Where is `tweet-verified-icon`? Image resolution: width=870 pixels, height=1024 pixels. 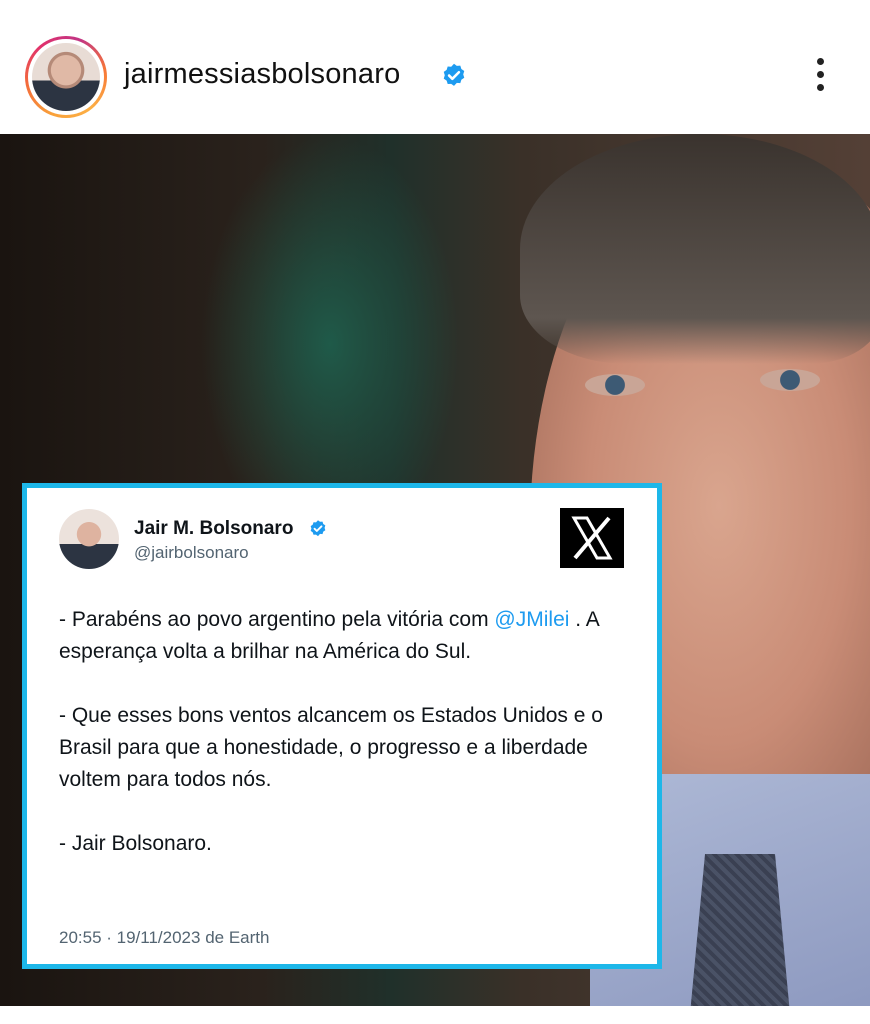 tweet-verified-icon is located at coordinates (318, 528).